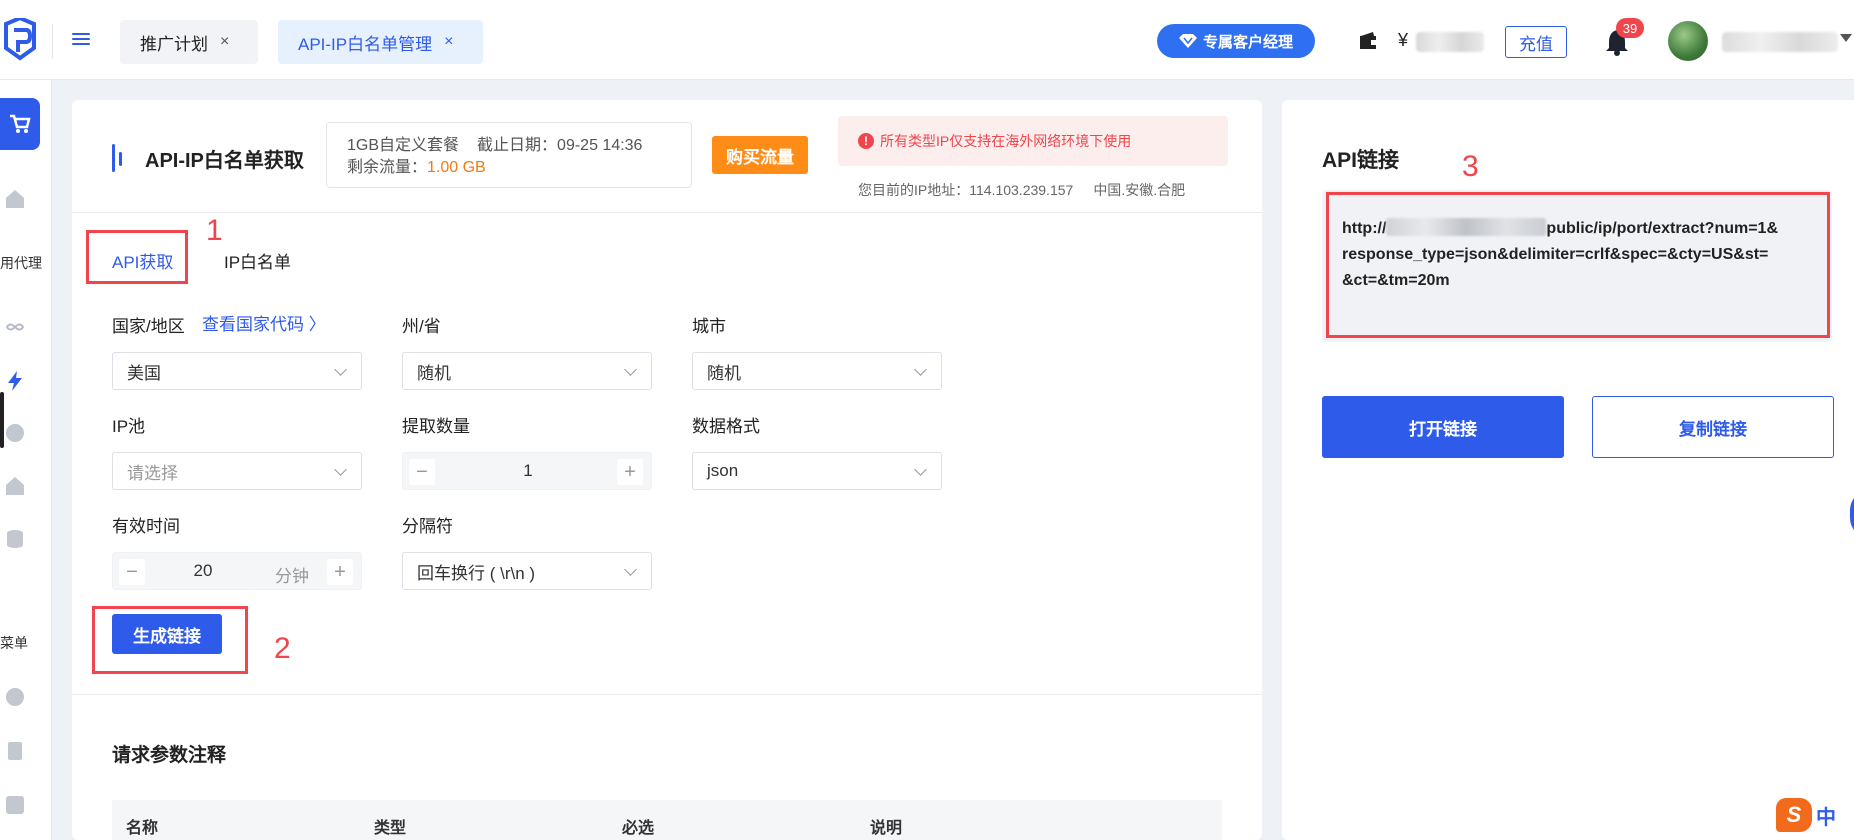 Image resolution: width=1854 pixels, height=840 pixels. What do you see at coordinates (476, 573) in the screenshot?
I see `delimiter-value: 回车换行 ( \r\n )` at bounding box center [476, 573].